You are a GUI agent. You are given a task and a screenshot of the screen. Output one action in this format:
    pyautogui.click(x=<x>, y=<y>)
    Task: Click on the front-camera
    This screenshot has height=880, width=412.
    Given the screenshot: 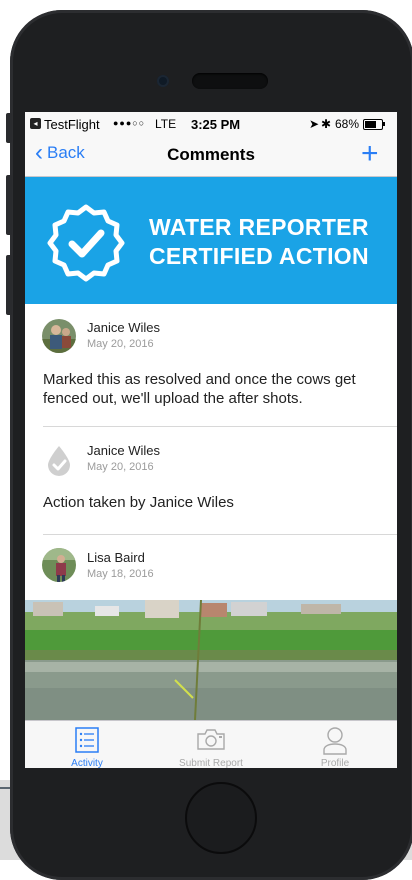 What is the action you would take?
    pyautogui.click(x=163, y=81)
    